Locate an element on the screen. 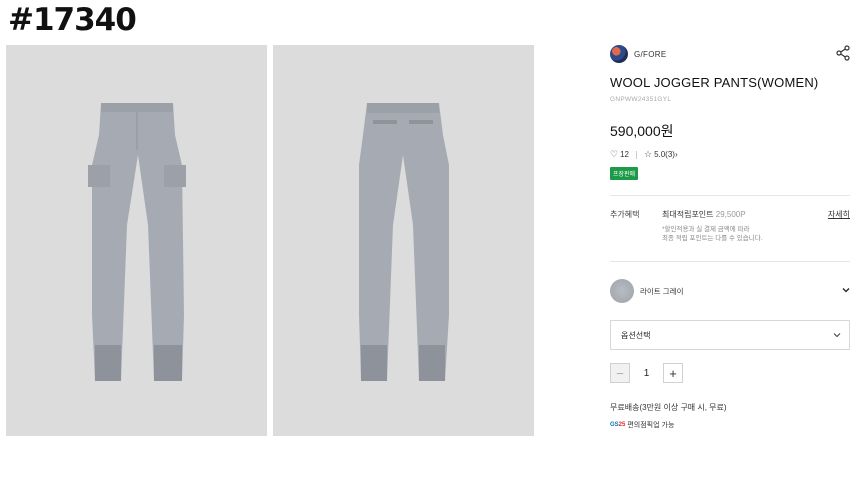 The width and height of the screenshot is (860, 486). rating-link: 5.0(3) is located at coordinates (664, 154).